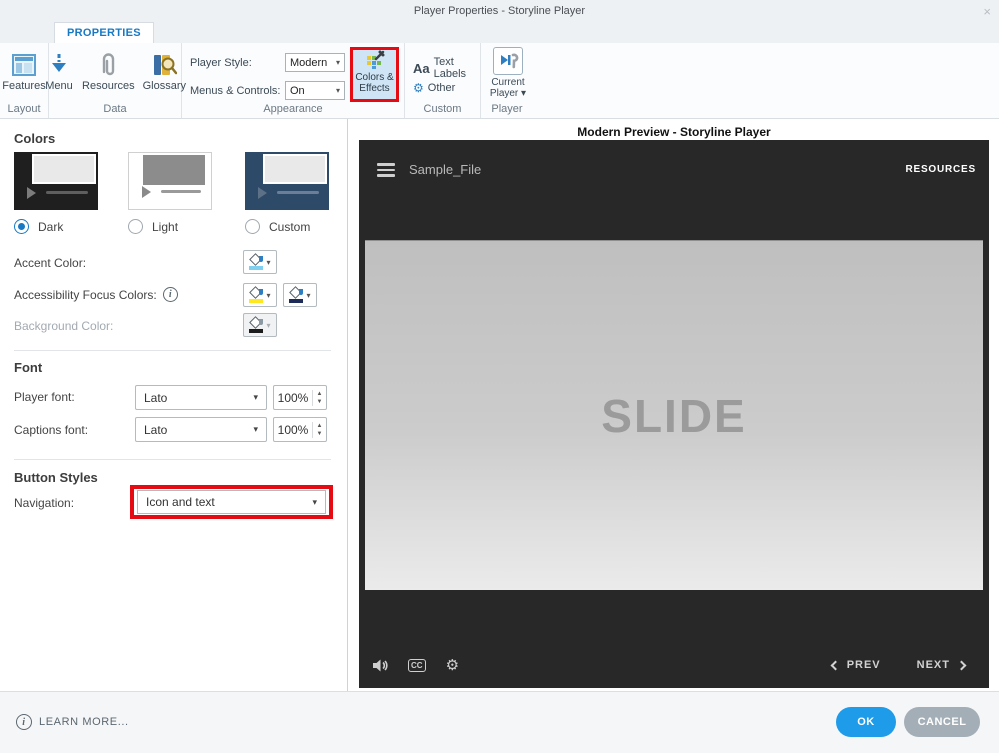 This screenshot has height=753, width=999. What do you see at coordinates (165, 226) in the screenshot?
I see `light-radio-label: Light` at bounding box center [165, 226].